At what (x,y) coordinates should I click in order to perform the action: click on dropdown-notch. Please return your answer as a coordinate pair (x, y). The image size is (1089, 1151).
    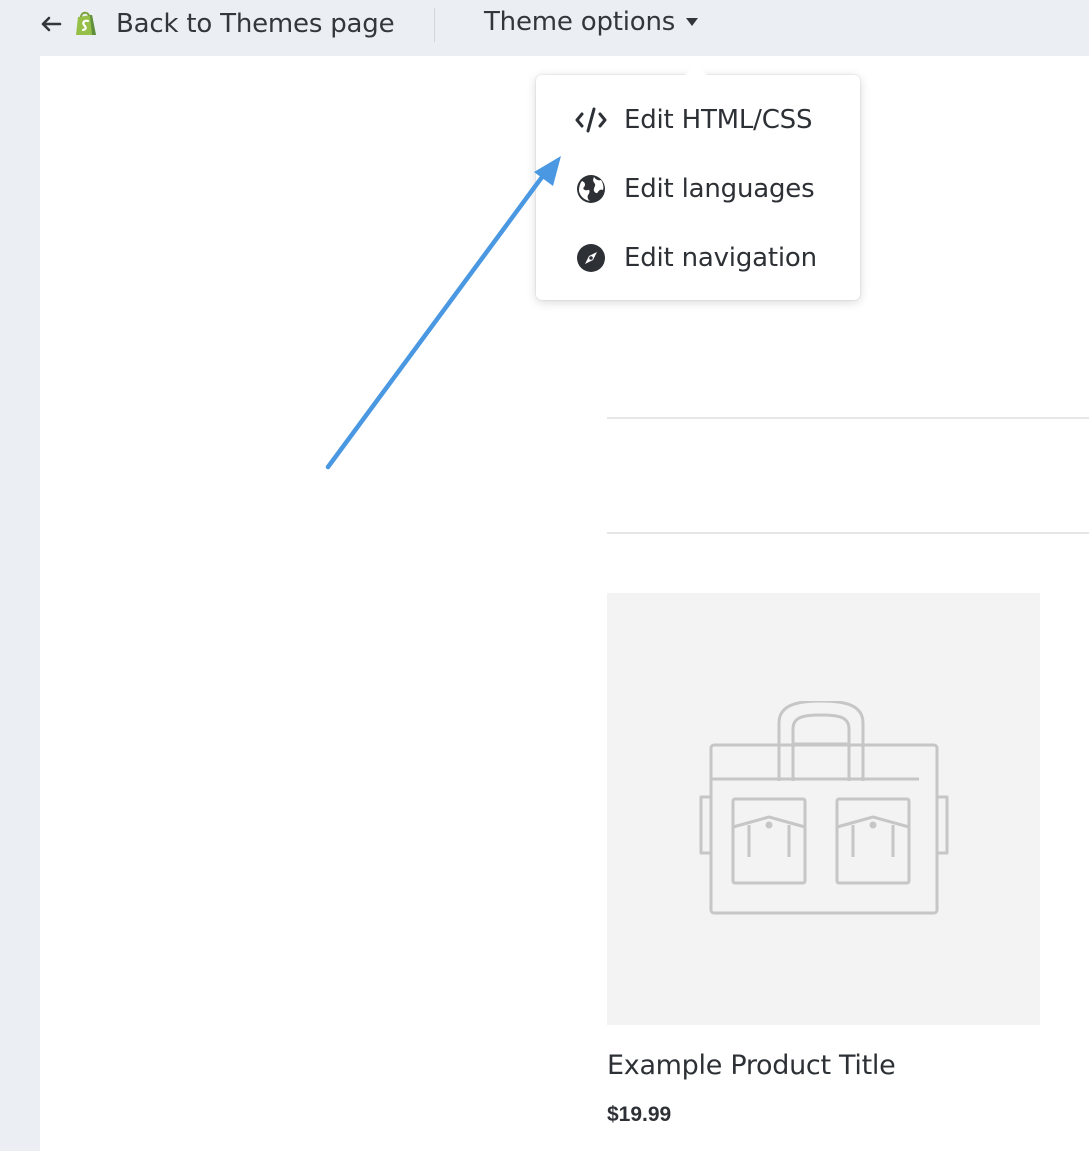
    Looking at the image, I should click on (696, 70).